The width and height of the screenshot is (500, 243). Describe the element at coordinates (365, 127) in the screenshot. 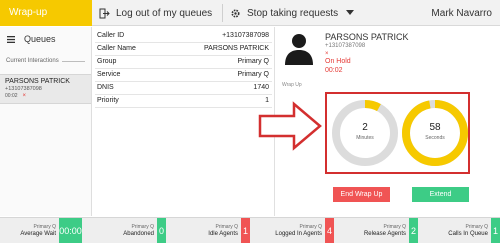

I see `minutes-value: 2` at that location.